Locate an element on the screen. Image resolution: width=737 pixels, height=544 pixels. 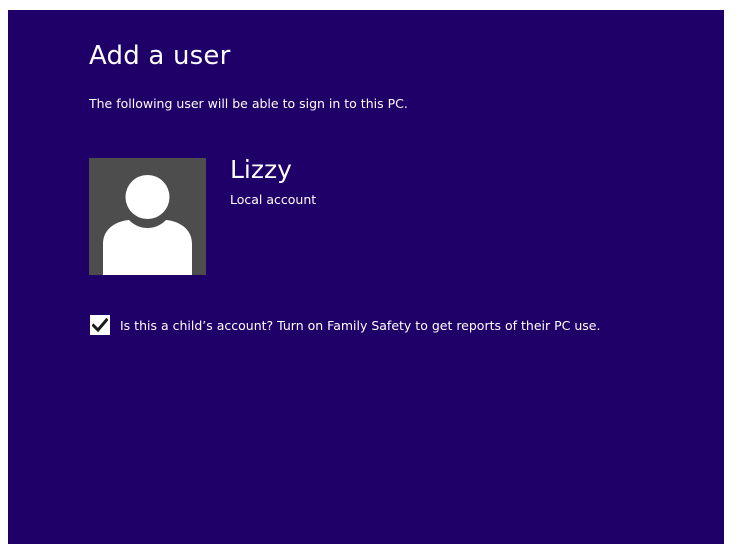
checkmark-icon is located at coordinates (100, 325).